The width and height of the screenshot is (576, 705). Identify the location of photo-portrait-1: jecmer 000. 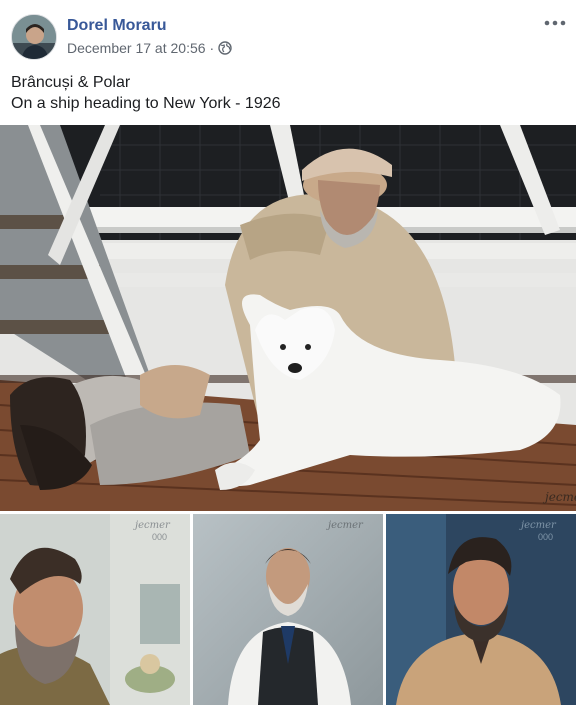
(95, 609).